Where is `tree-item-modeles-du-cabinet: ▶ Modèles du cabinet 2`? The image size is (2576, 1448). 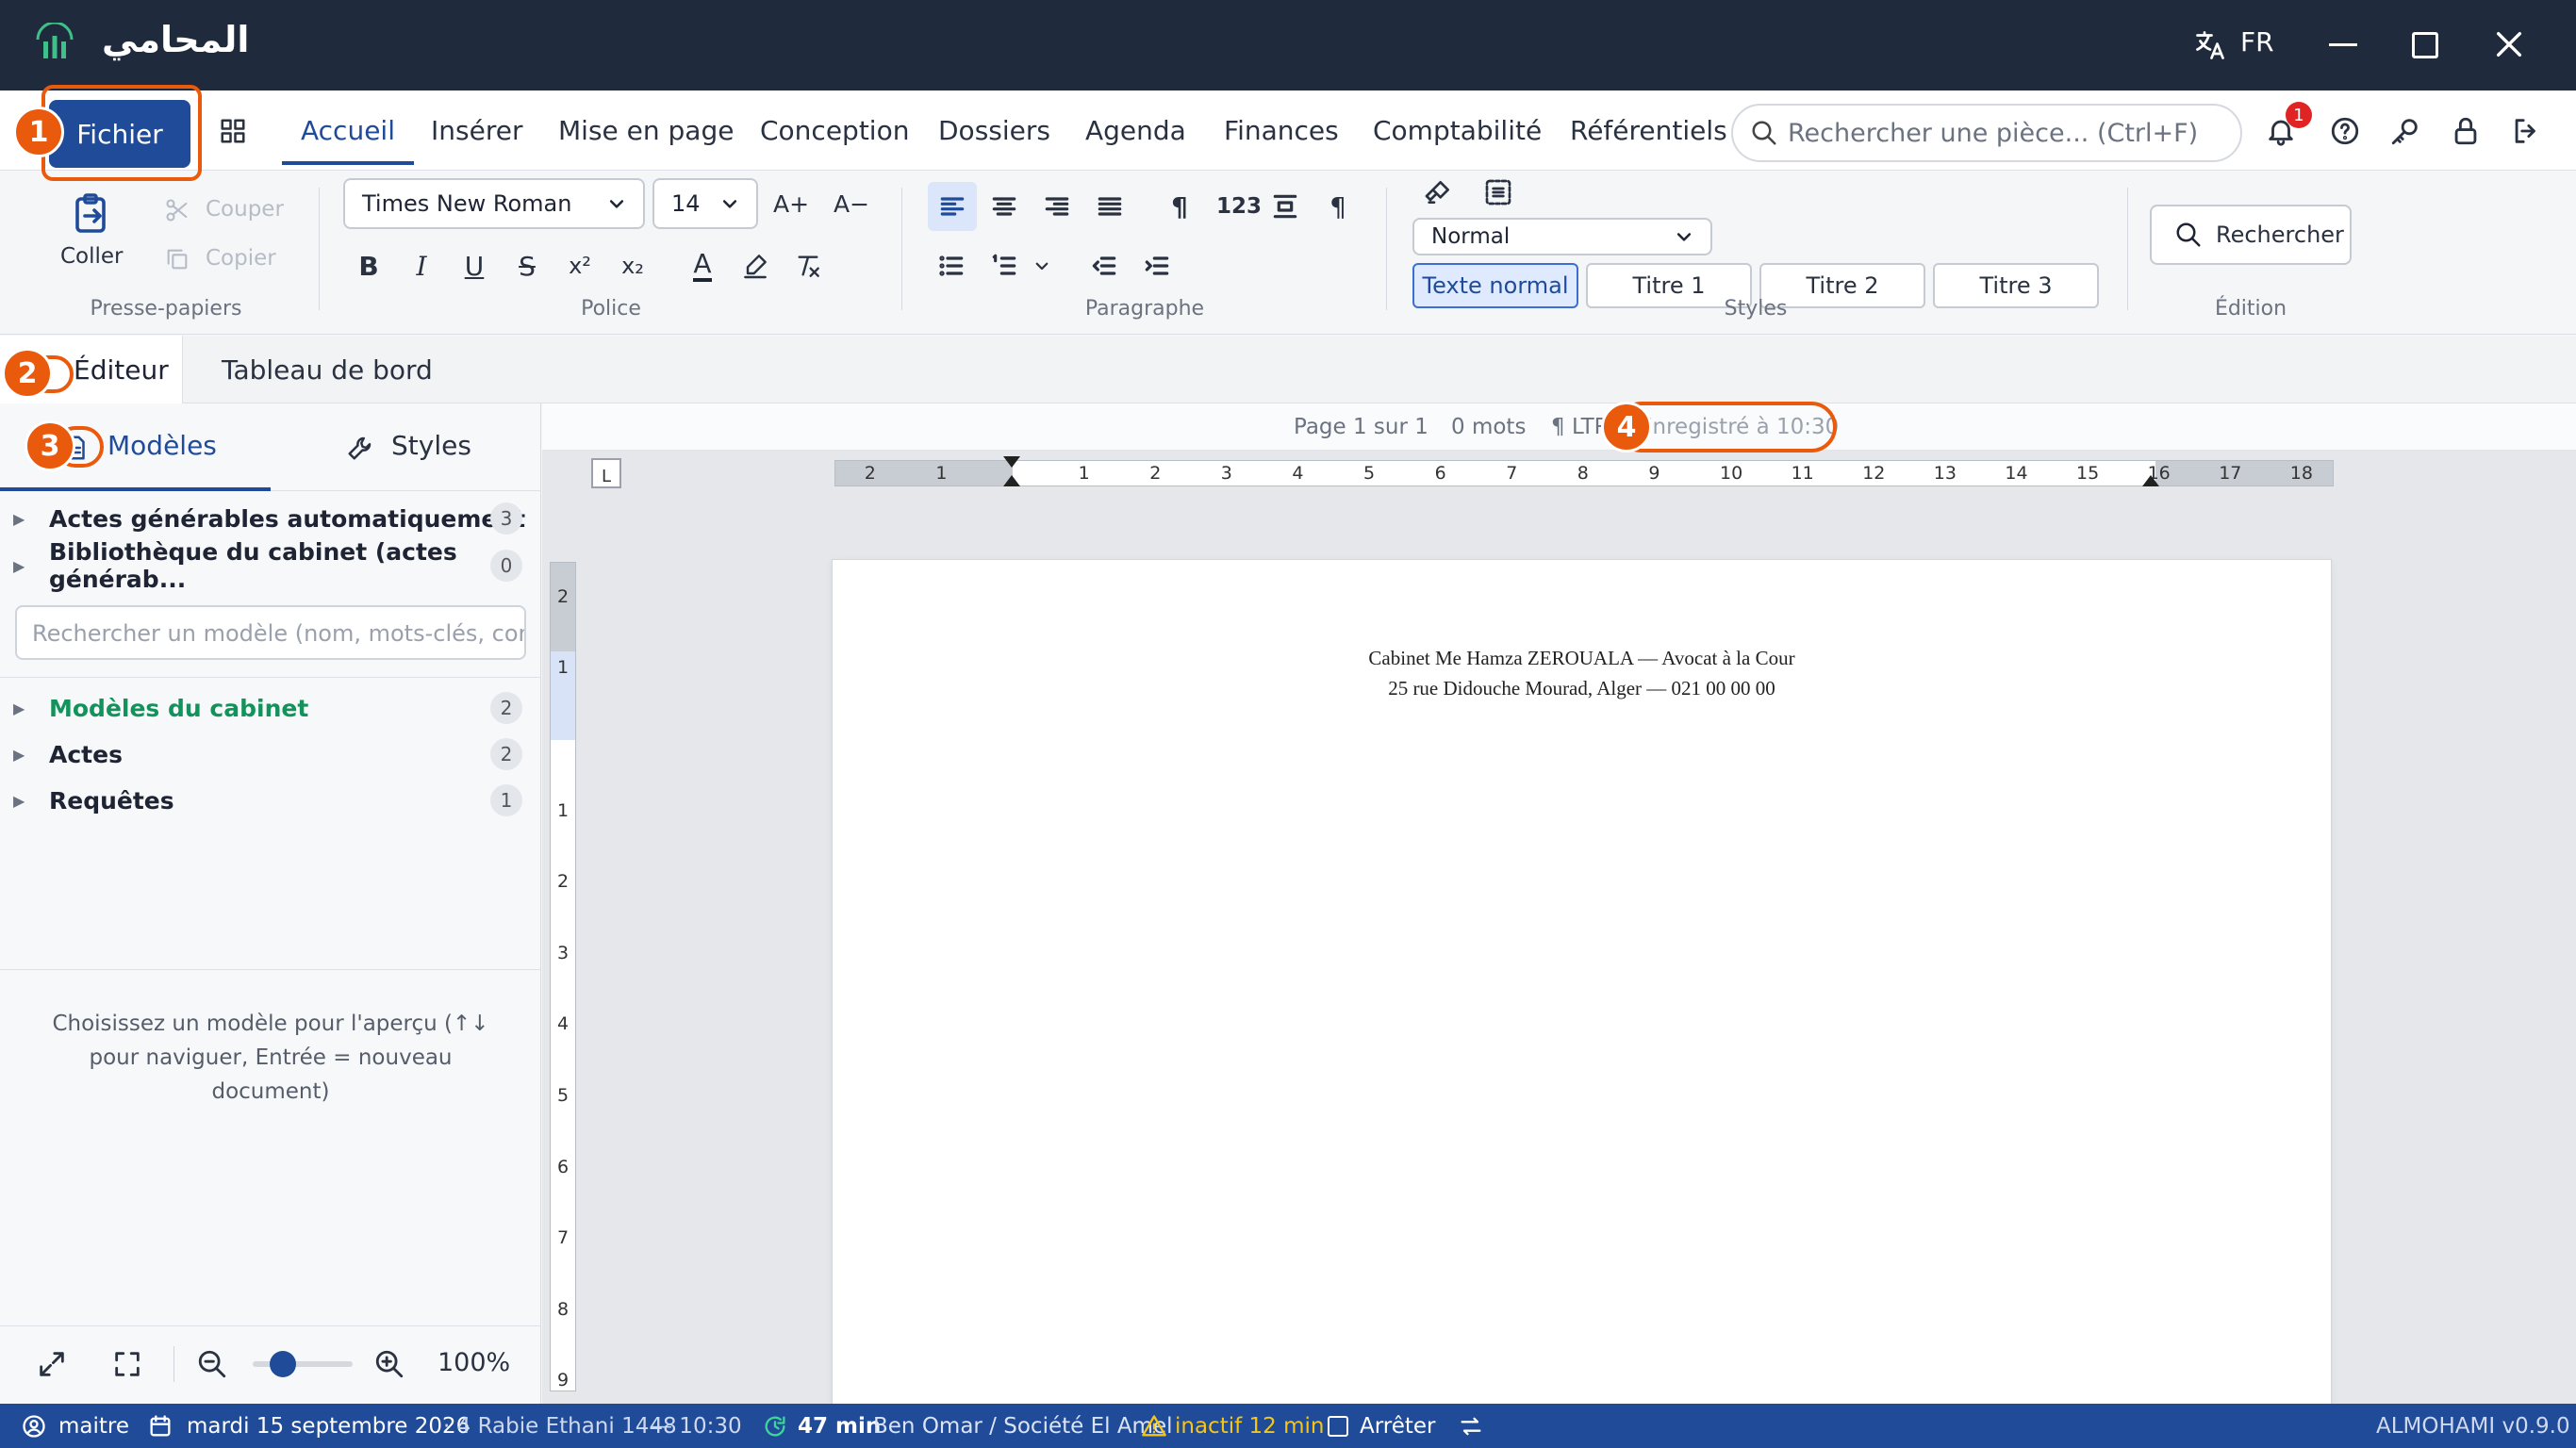
tree-item-modeles-du-cabinet: ▶ Modèles du cabinet 2 is located at coordinates (270, 708).